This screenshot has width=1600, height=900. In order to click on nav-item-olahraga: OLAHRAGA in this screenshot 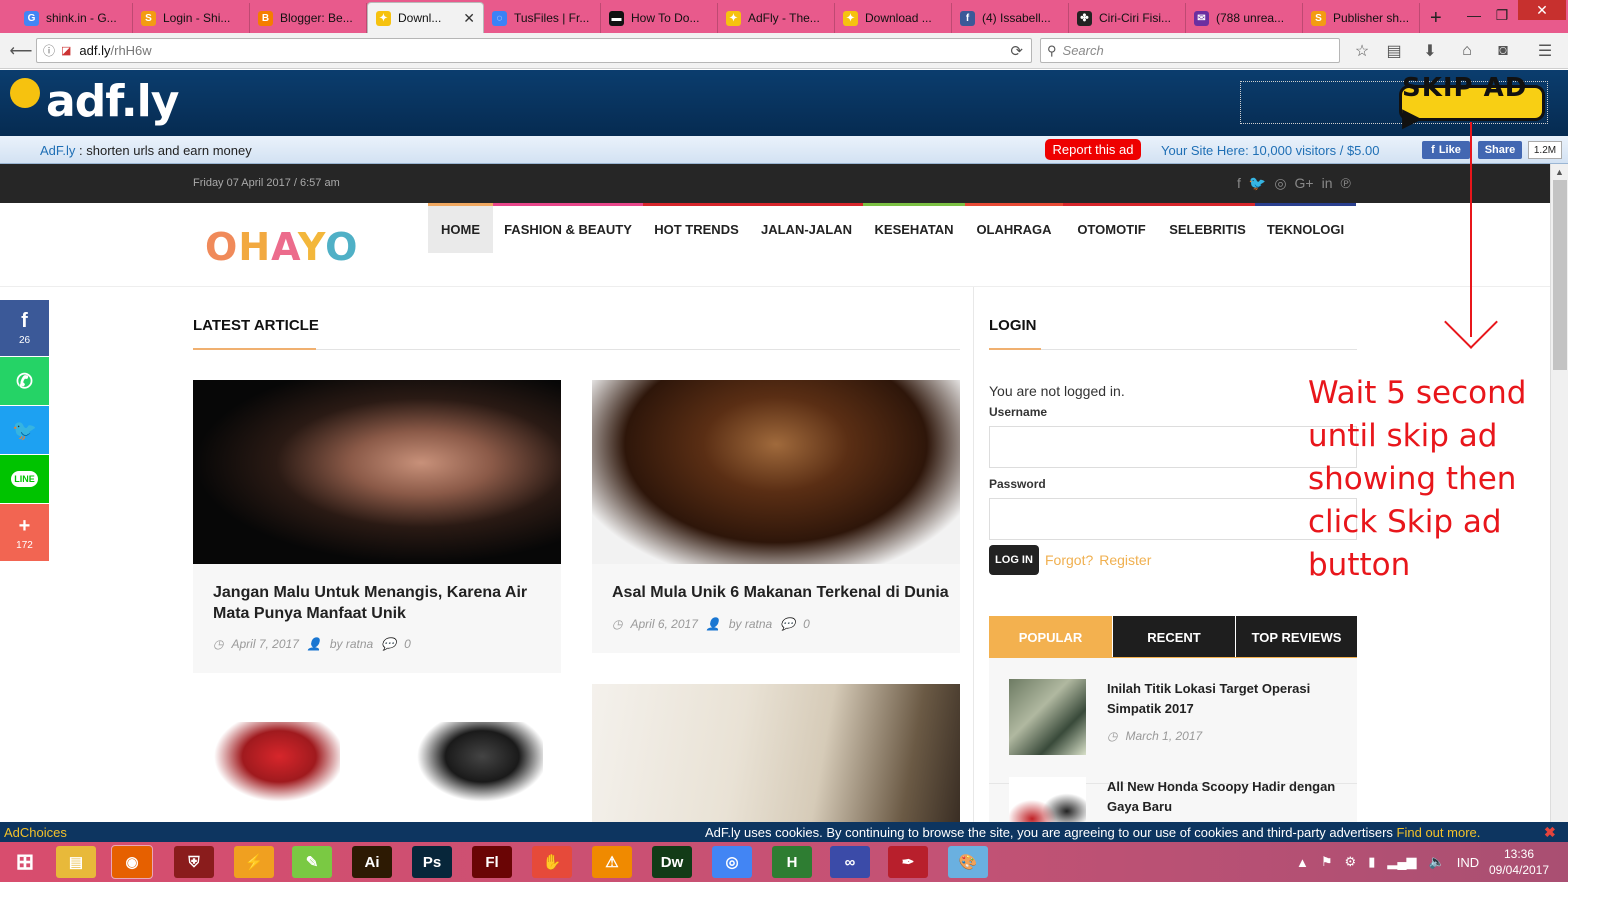, I will do `click(1014, 228)`.